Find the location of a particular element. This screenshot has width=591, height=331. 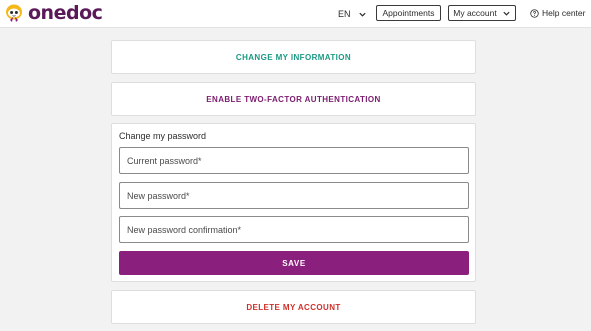

new-password-input is located at coordinates (294, 195).